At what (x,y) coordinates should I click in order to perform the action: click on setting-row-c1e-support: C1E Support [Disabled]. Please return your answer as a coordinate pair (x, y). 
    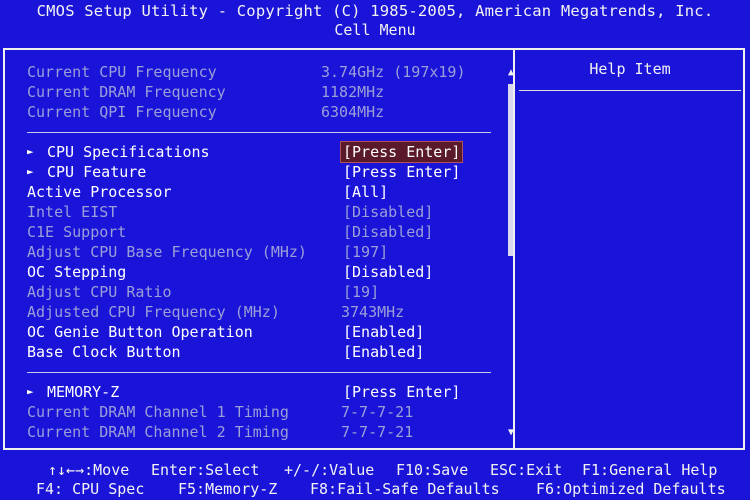
    Looking at the image, I should click on (262, 232).